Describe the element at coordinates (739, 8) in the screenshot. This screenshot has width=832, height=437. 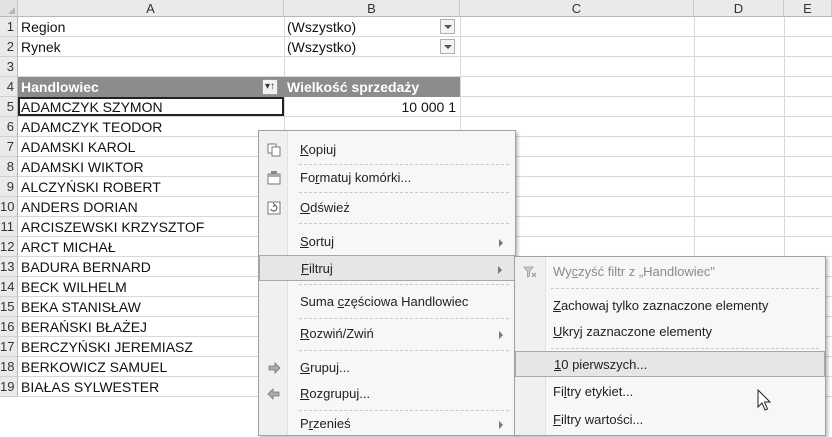
I see `column-header-d: D` at that location.